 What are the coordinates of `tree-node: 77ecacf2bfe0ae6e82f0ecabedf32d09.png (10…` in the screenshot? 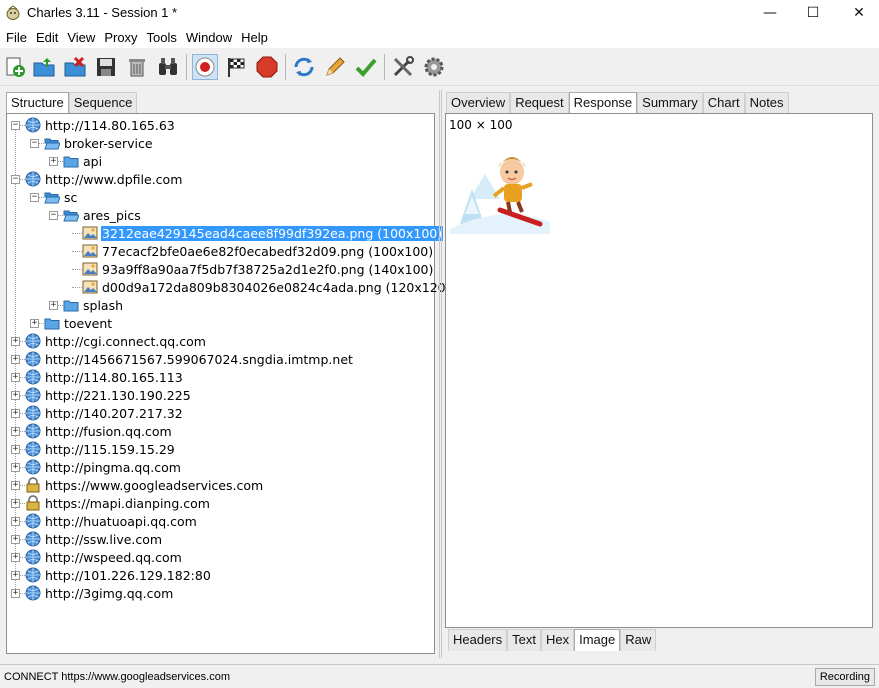 It's located at (258, 251).